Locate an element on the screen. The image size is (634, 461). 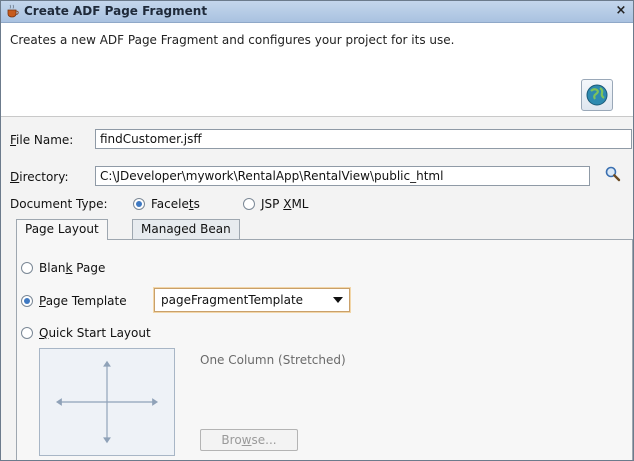
dialog-title: Create ADF Page Fragment is located at coordinates (116, 11).